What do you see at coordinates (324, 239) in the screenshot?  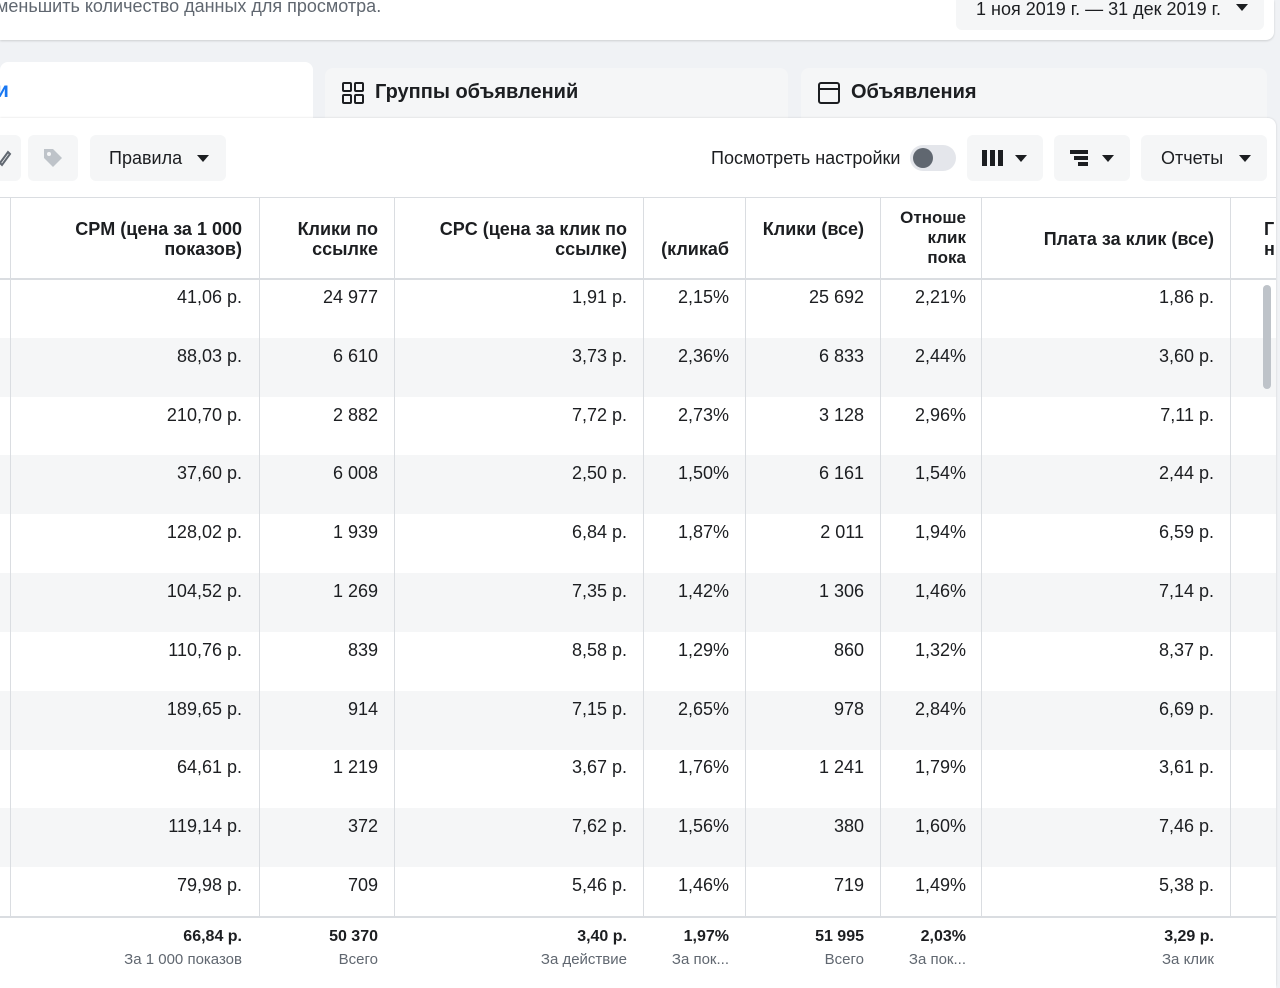 I see `column-header-link-clicks: Клики по ссылке` at bounding box center [324, 239].